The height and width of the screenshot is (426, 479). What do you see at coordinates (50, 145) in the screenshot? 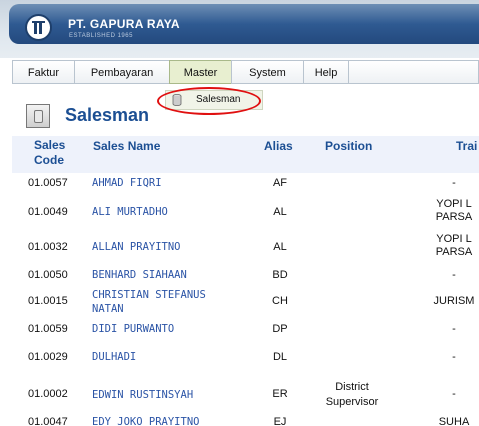
I see `header-sales-code-line1: Sales` at bounding box center [50, 145].